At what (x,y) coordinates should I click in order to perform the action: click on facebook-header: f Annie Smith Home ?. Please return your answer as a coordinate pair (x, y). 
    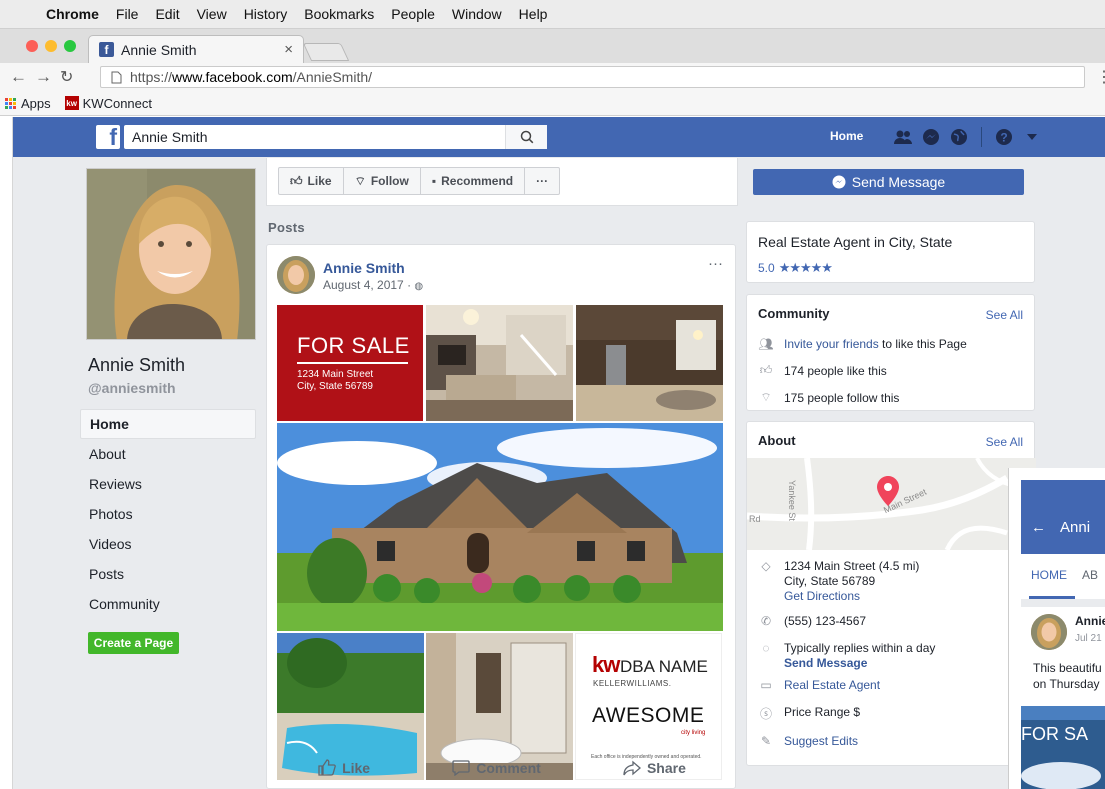
    Looking at the image, I should click on (559, 137).